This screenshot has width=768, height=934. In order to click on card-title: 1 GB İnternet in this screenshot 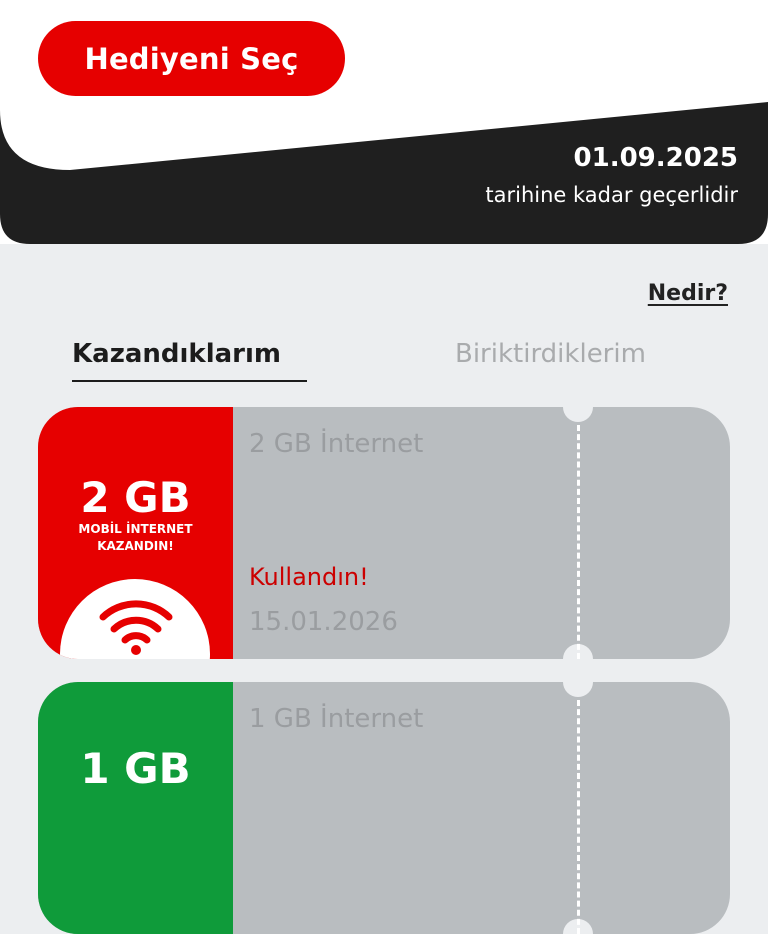, I will do `click(336, 719)`.